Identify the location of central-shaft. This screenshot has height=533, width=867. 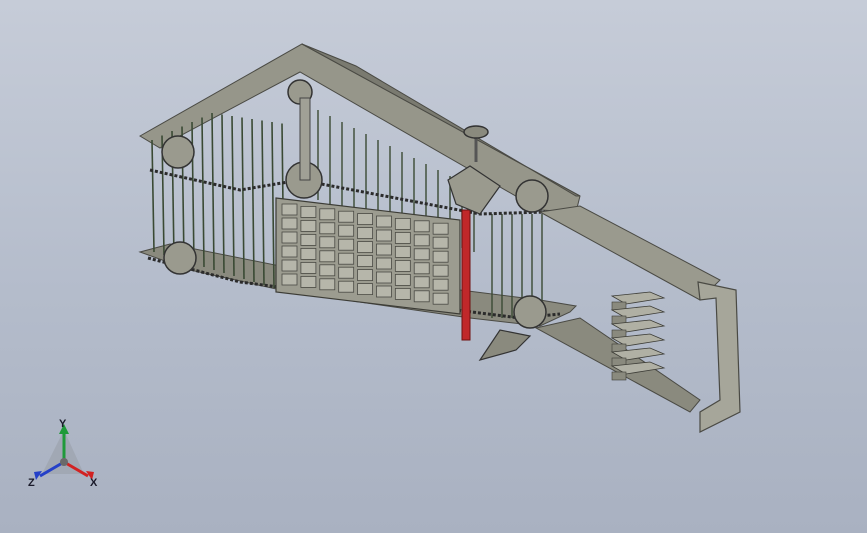
(305, 139).